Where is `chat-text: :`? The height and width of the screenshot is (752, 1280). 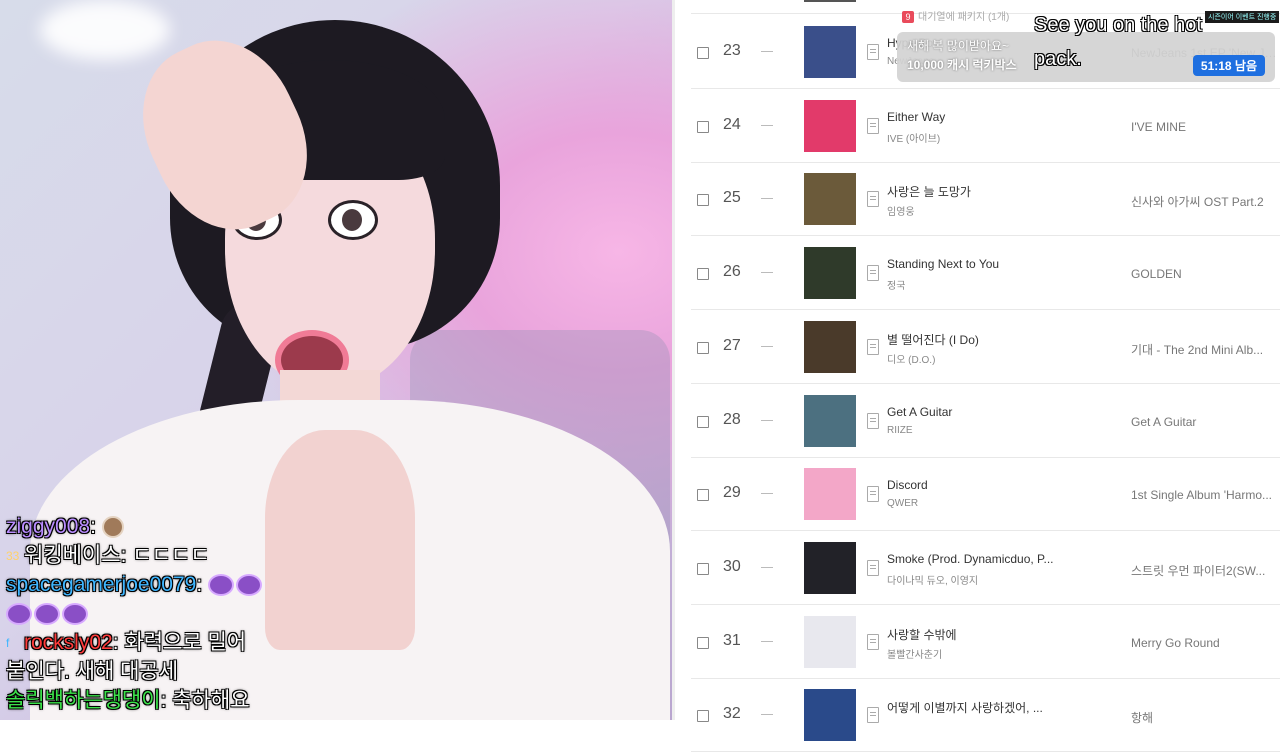
chat-text: : is located at coordinates (93, 526).